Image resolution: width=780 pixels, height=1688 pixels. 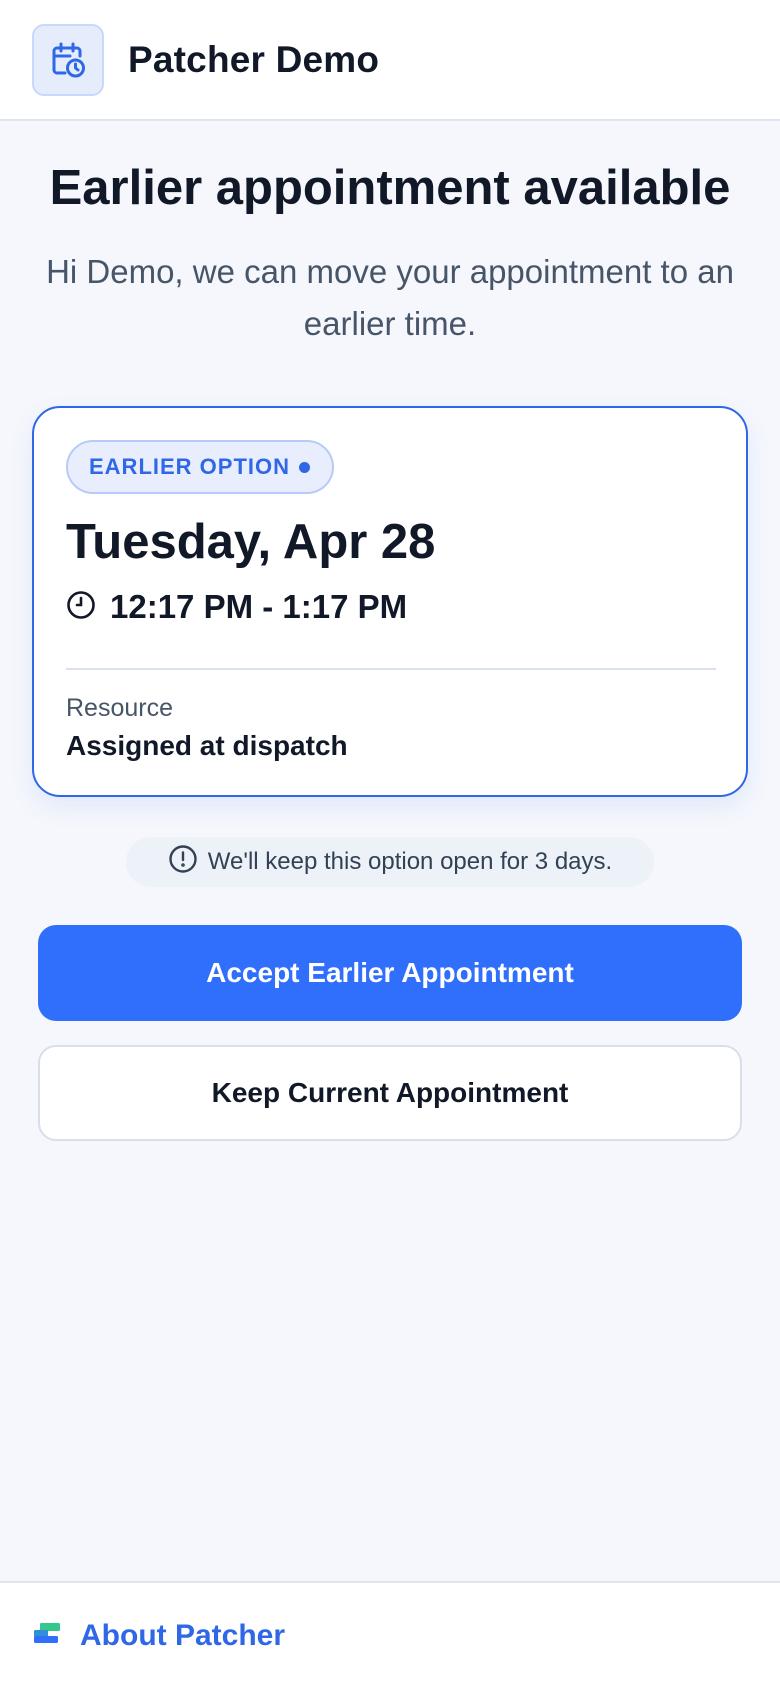 I want to click on appointment-time-row: 12:17 PM - 1:17 PM, so click(x=236, y=607).